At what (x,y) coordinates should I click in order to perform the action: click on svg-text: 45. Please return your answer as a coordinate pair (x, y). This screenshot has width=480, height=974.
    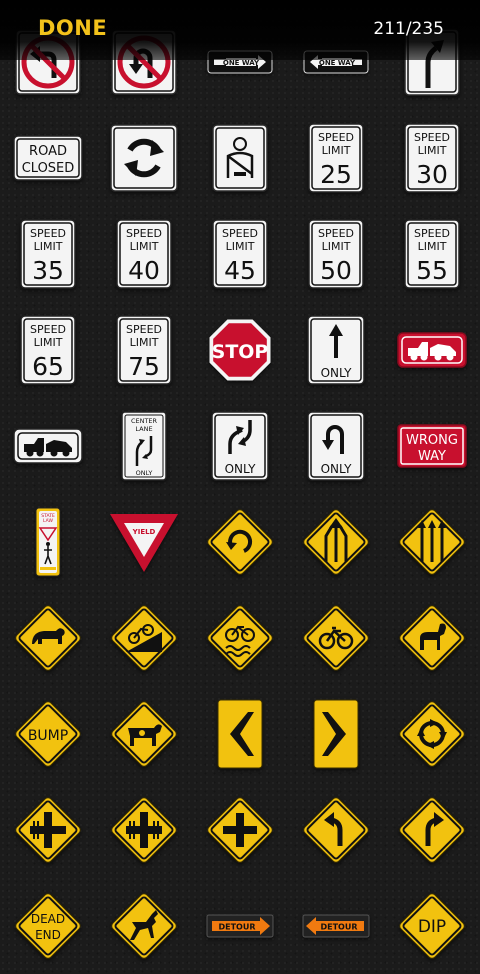
    Looking at the image, I should click on (240, 270).